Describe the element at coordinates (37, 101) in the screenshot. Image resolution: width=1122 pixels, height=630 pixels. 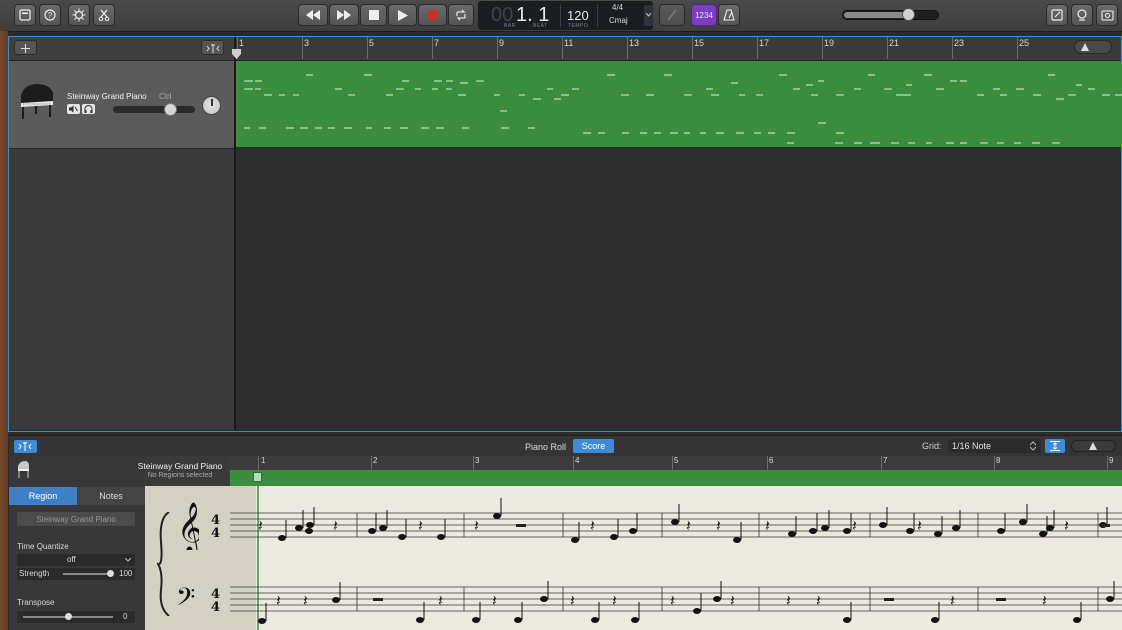
I see `grand-piano-icon` at that location.